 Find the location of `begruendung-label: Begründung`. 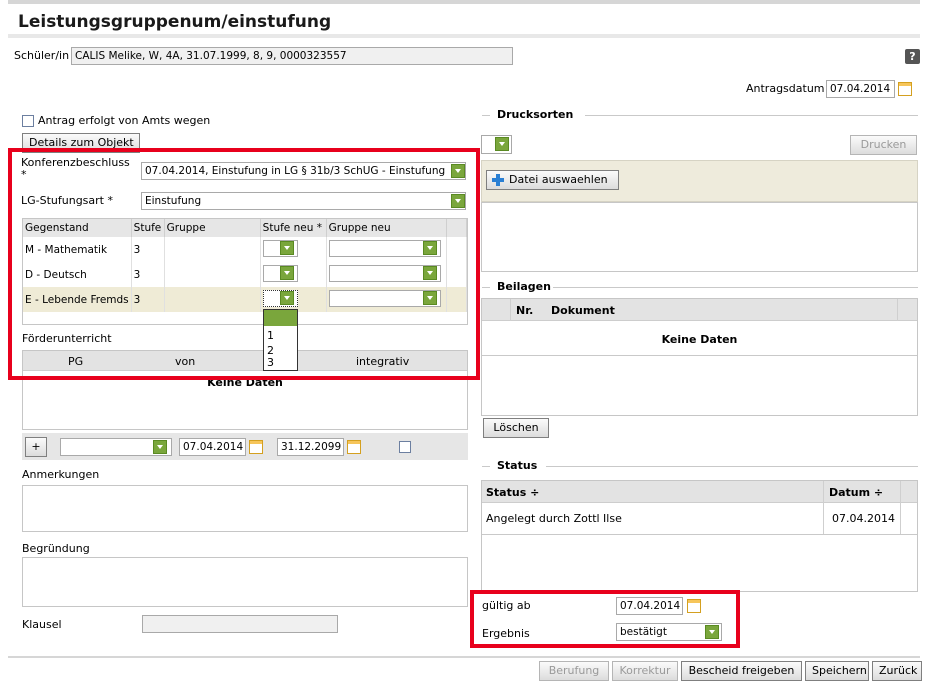

begruendung-label: Begründung is located at coordinates (56, 548).